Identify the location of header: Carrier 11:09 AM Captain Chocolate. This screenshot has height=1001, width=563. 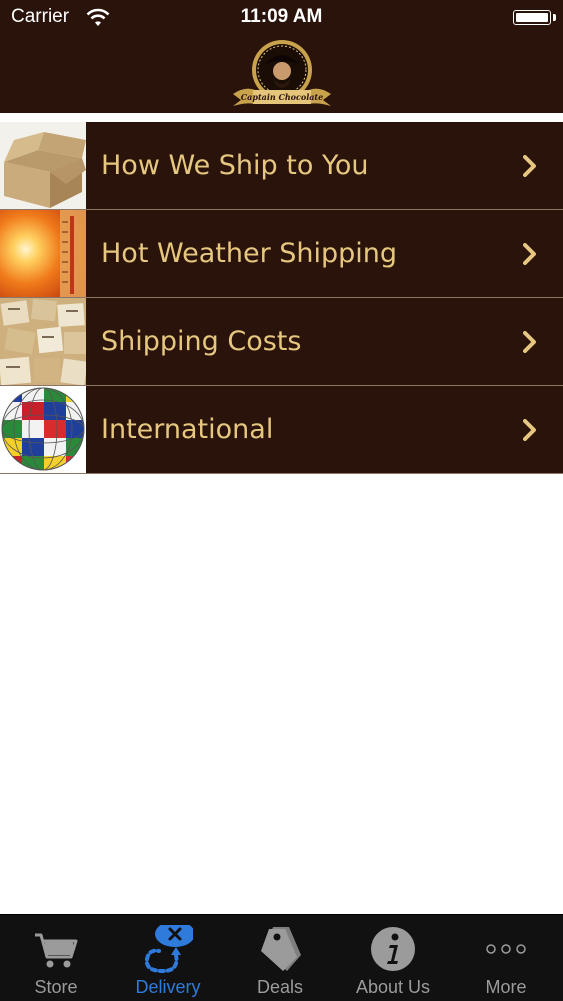
(281, 56).